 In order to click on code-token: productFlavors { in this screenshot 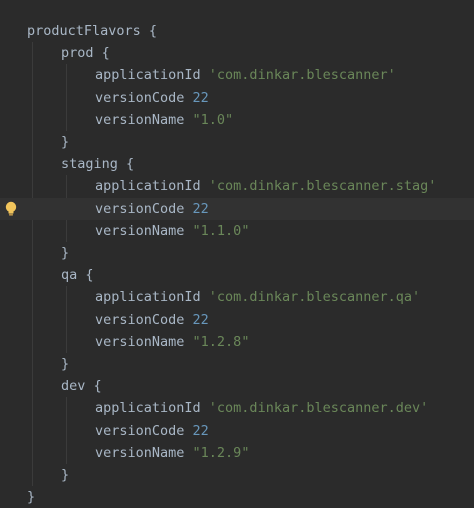, I will do `click(92, 31)`.